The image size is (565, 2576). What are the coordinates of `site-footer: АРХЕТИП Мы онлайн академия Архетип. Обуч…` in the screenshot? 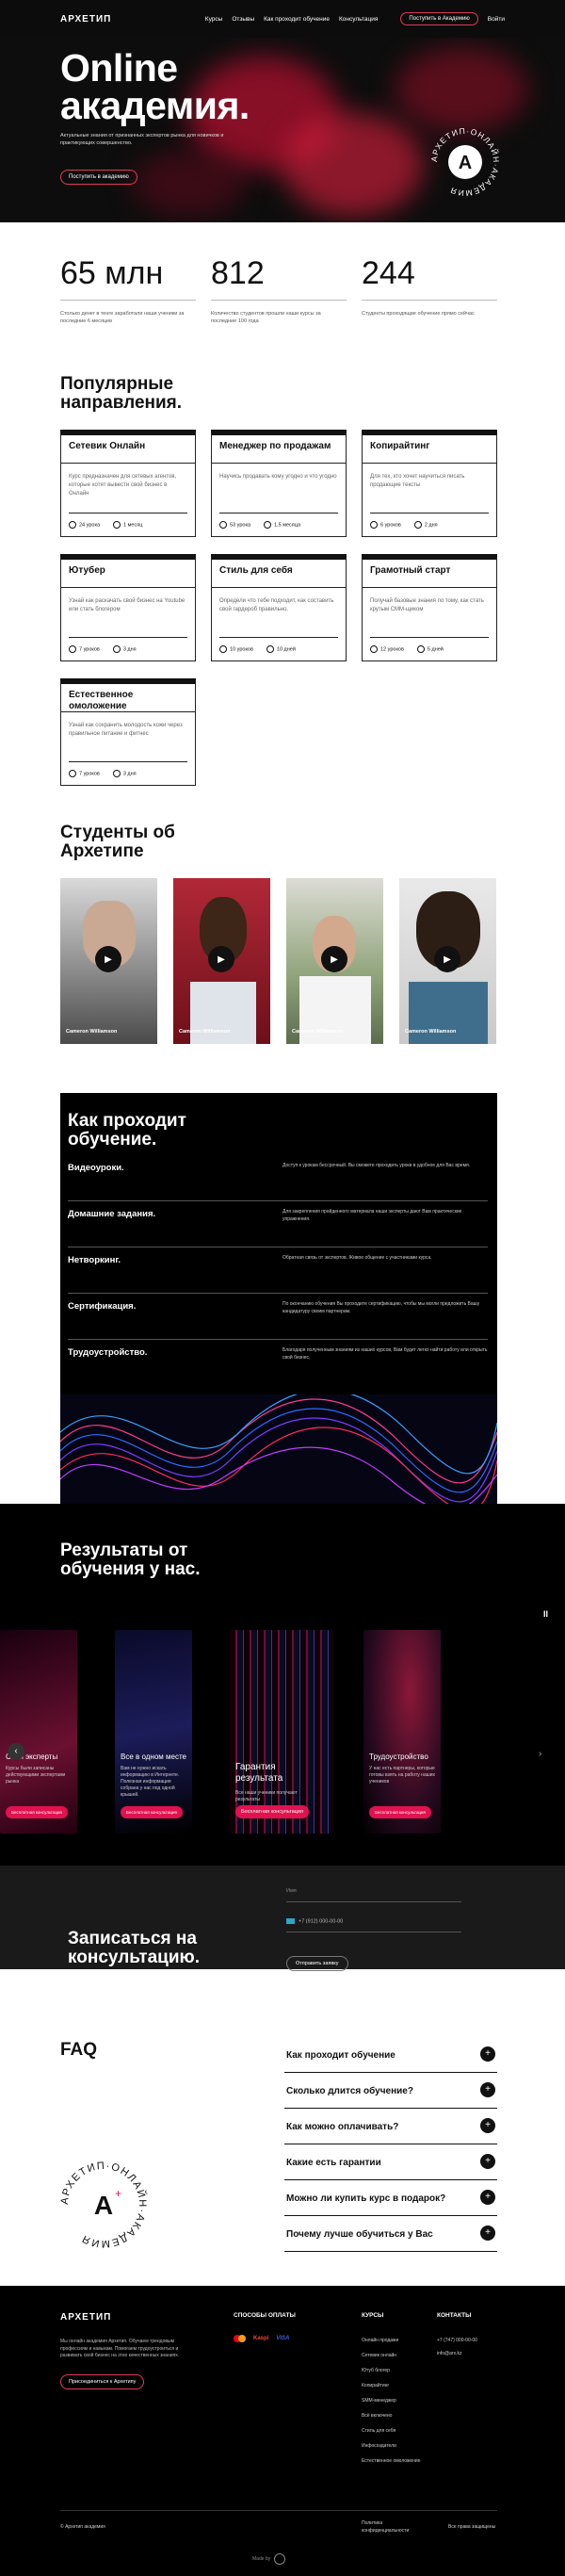 It's located at (282, 2431).